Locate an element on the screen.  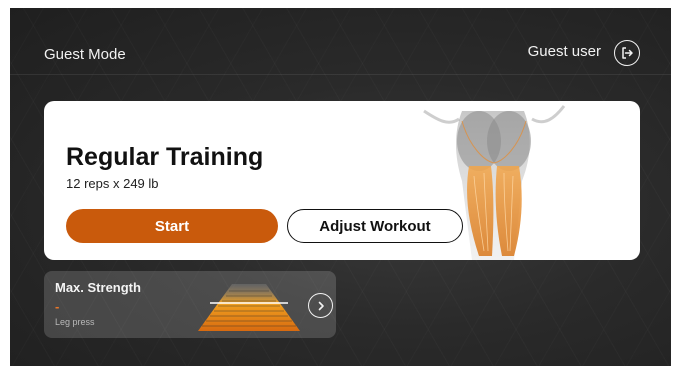
chevron-right-icon is located at coordinates (321, 305).